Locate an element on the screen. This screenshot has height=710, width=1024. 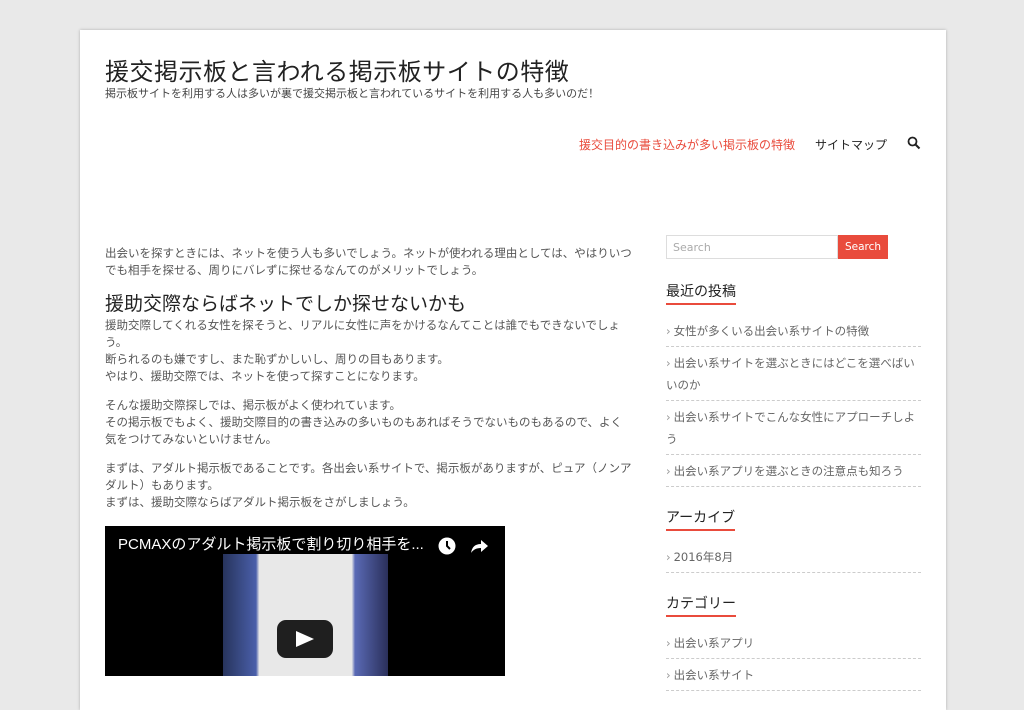
archive-link: 2016年8月 is located at coordinates (704, 557).